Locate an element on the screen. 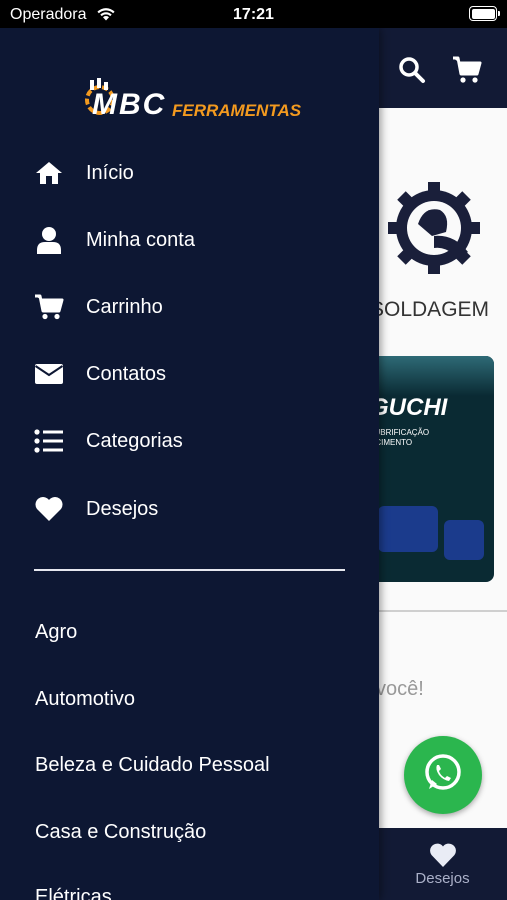 The image size is (507, 900). whatsapp-button is located at coordinates (443, 775).